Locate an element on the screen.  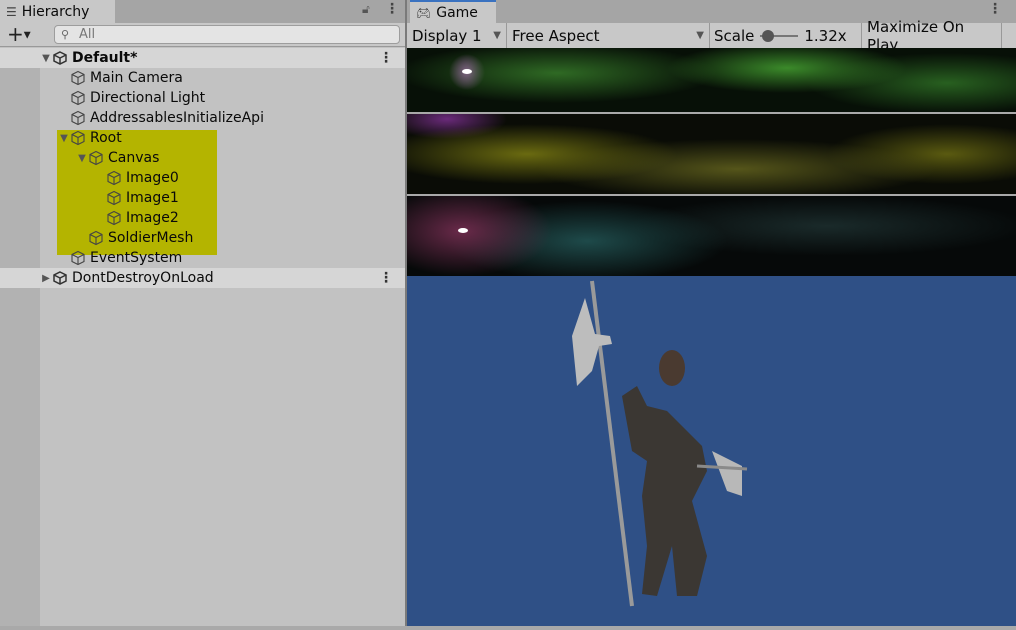
soldier-model is located at coordinates (660, 443).